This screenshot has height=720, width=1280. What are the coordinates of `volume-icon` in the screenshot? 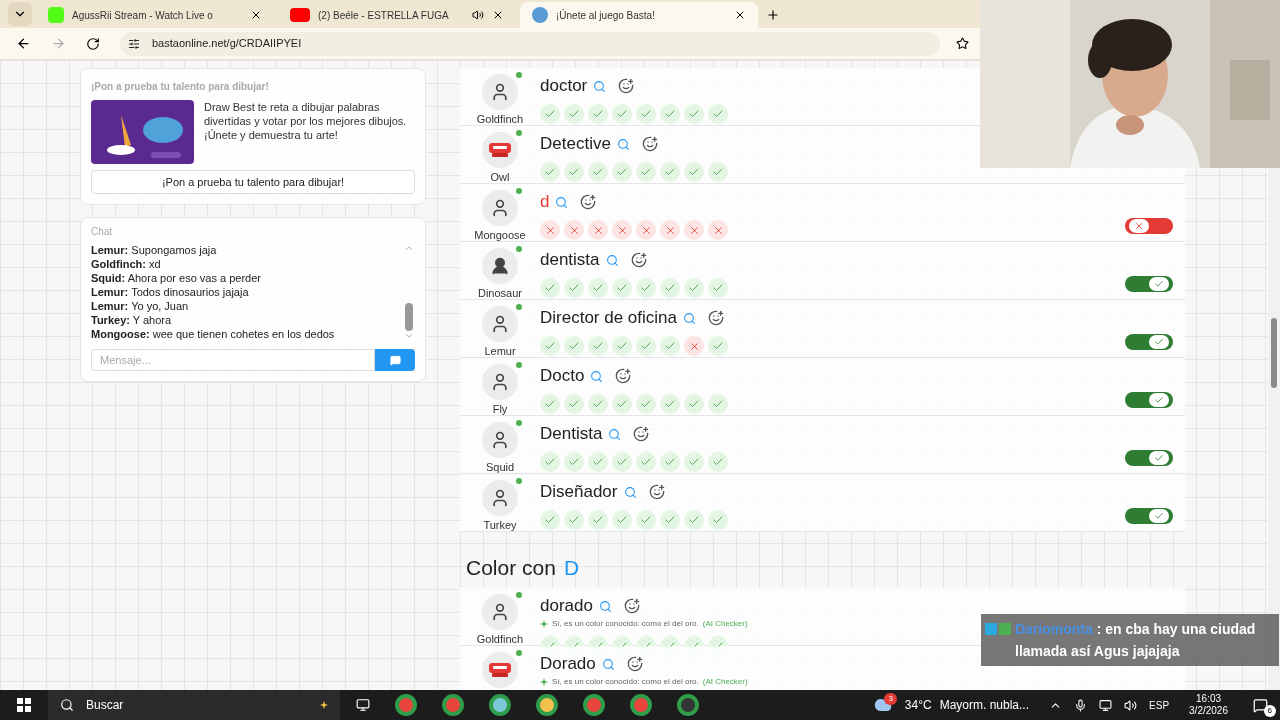 It's located at (1131, 705).